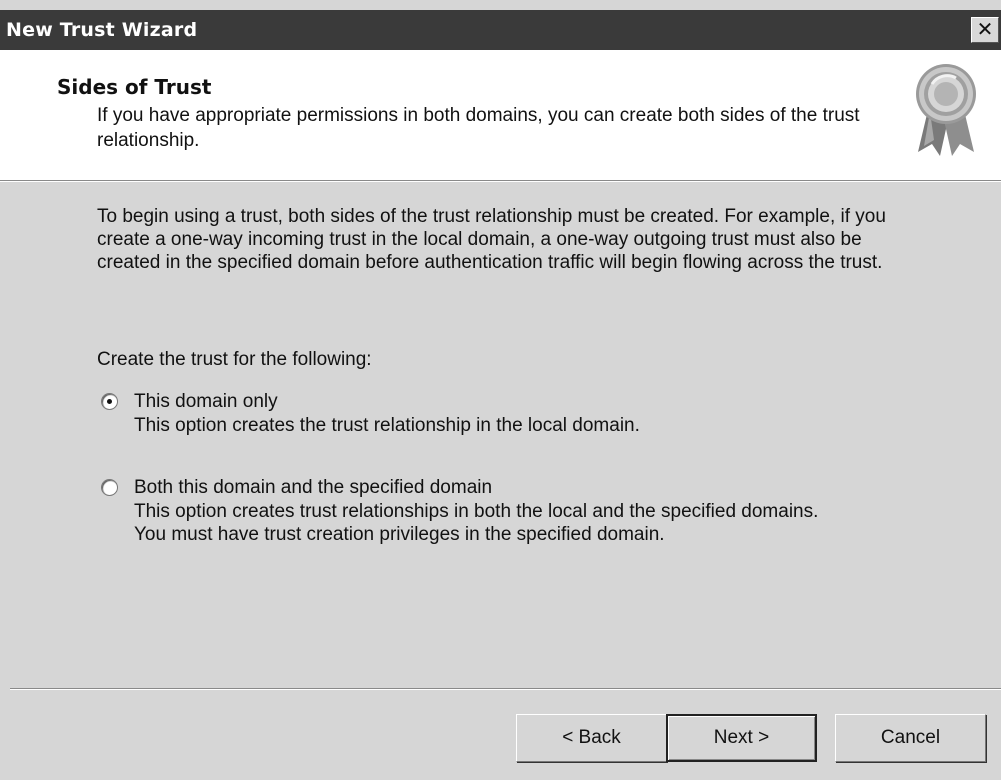 This screenshot has height=780, width=1001. Describe the element at coordinates (500, 181) in the screenshot. I see `header-divider-highlight` at that location.